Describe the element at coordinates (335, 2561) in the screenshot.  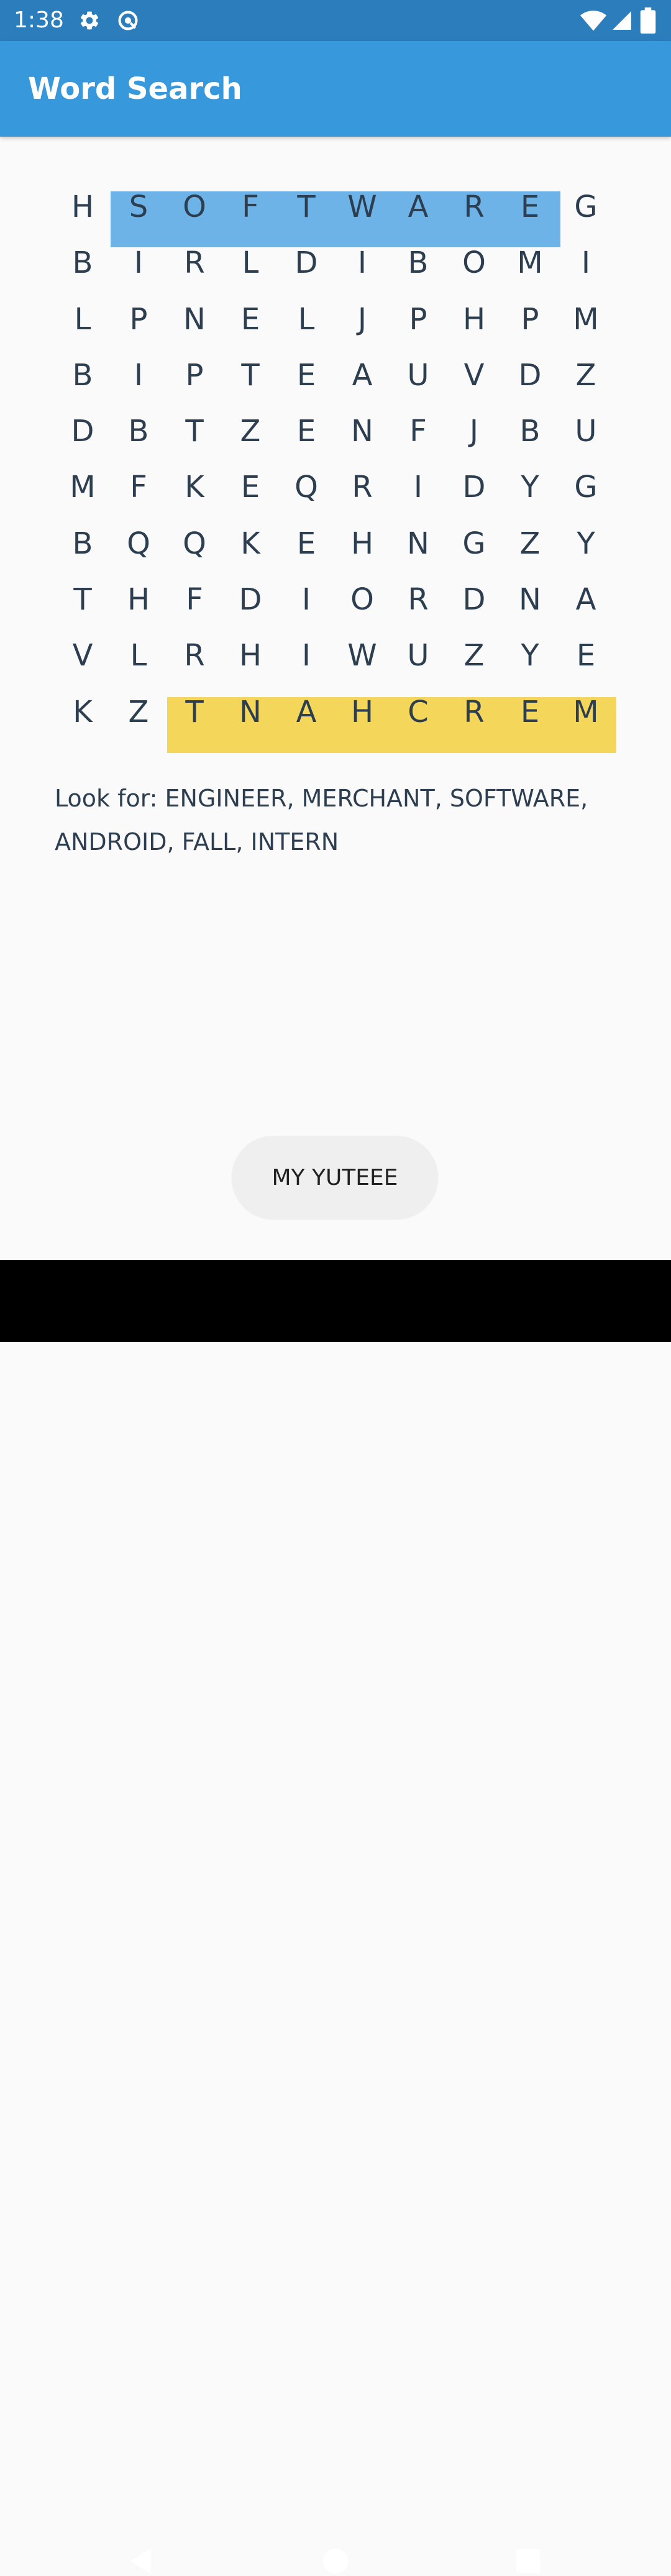
I see `home-icon` at that location.